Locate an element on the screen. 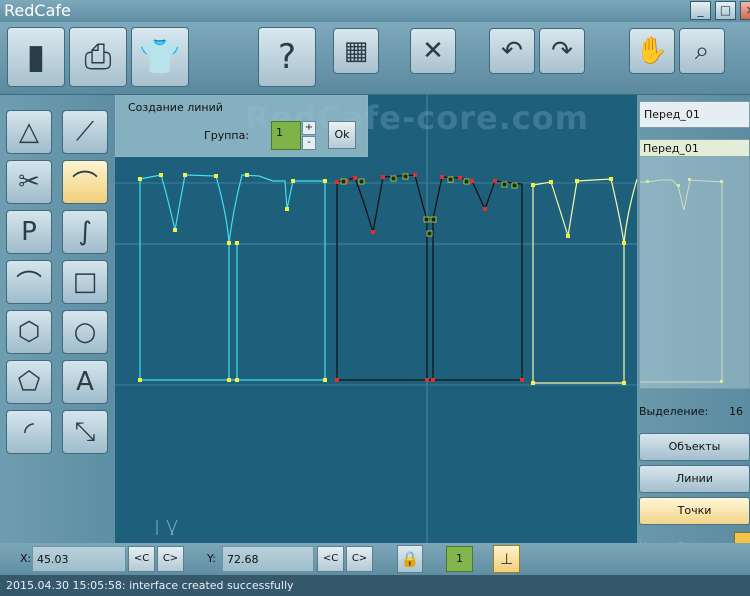  x-label: X: is located at coordinates (26, 558).